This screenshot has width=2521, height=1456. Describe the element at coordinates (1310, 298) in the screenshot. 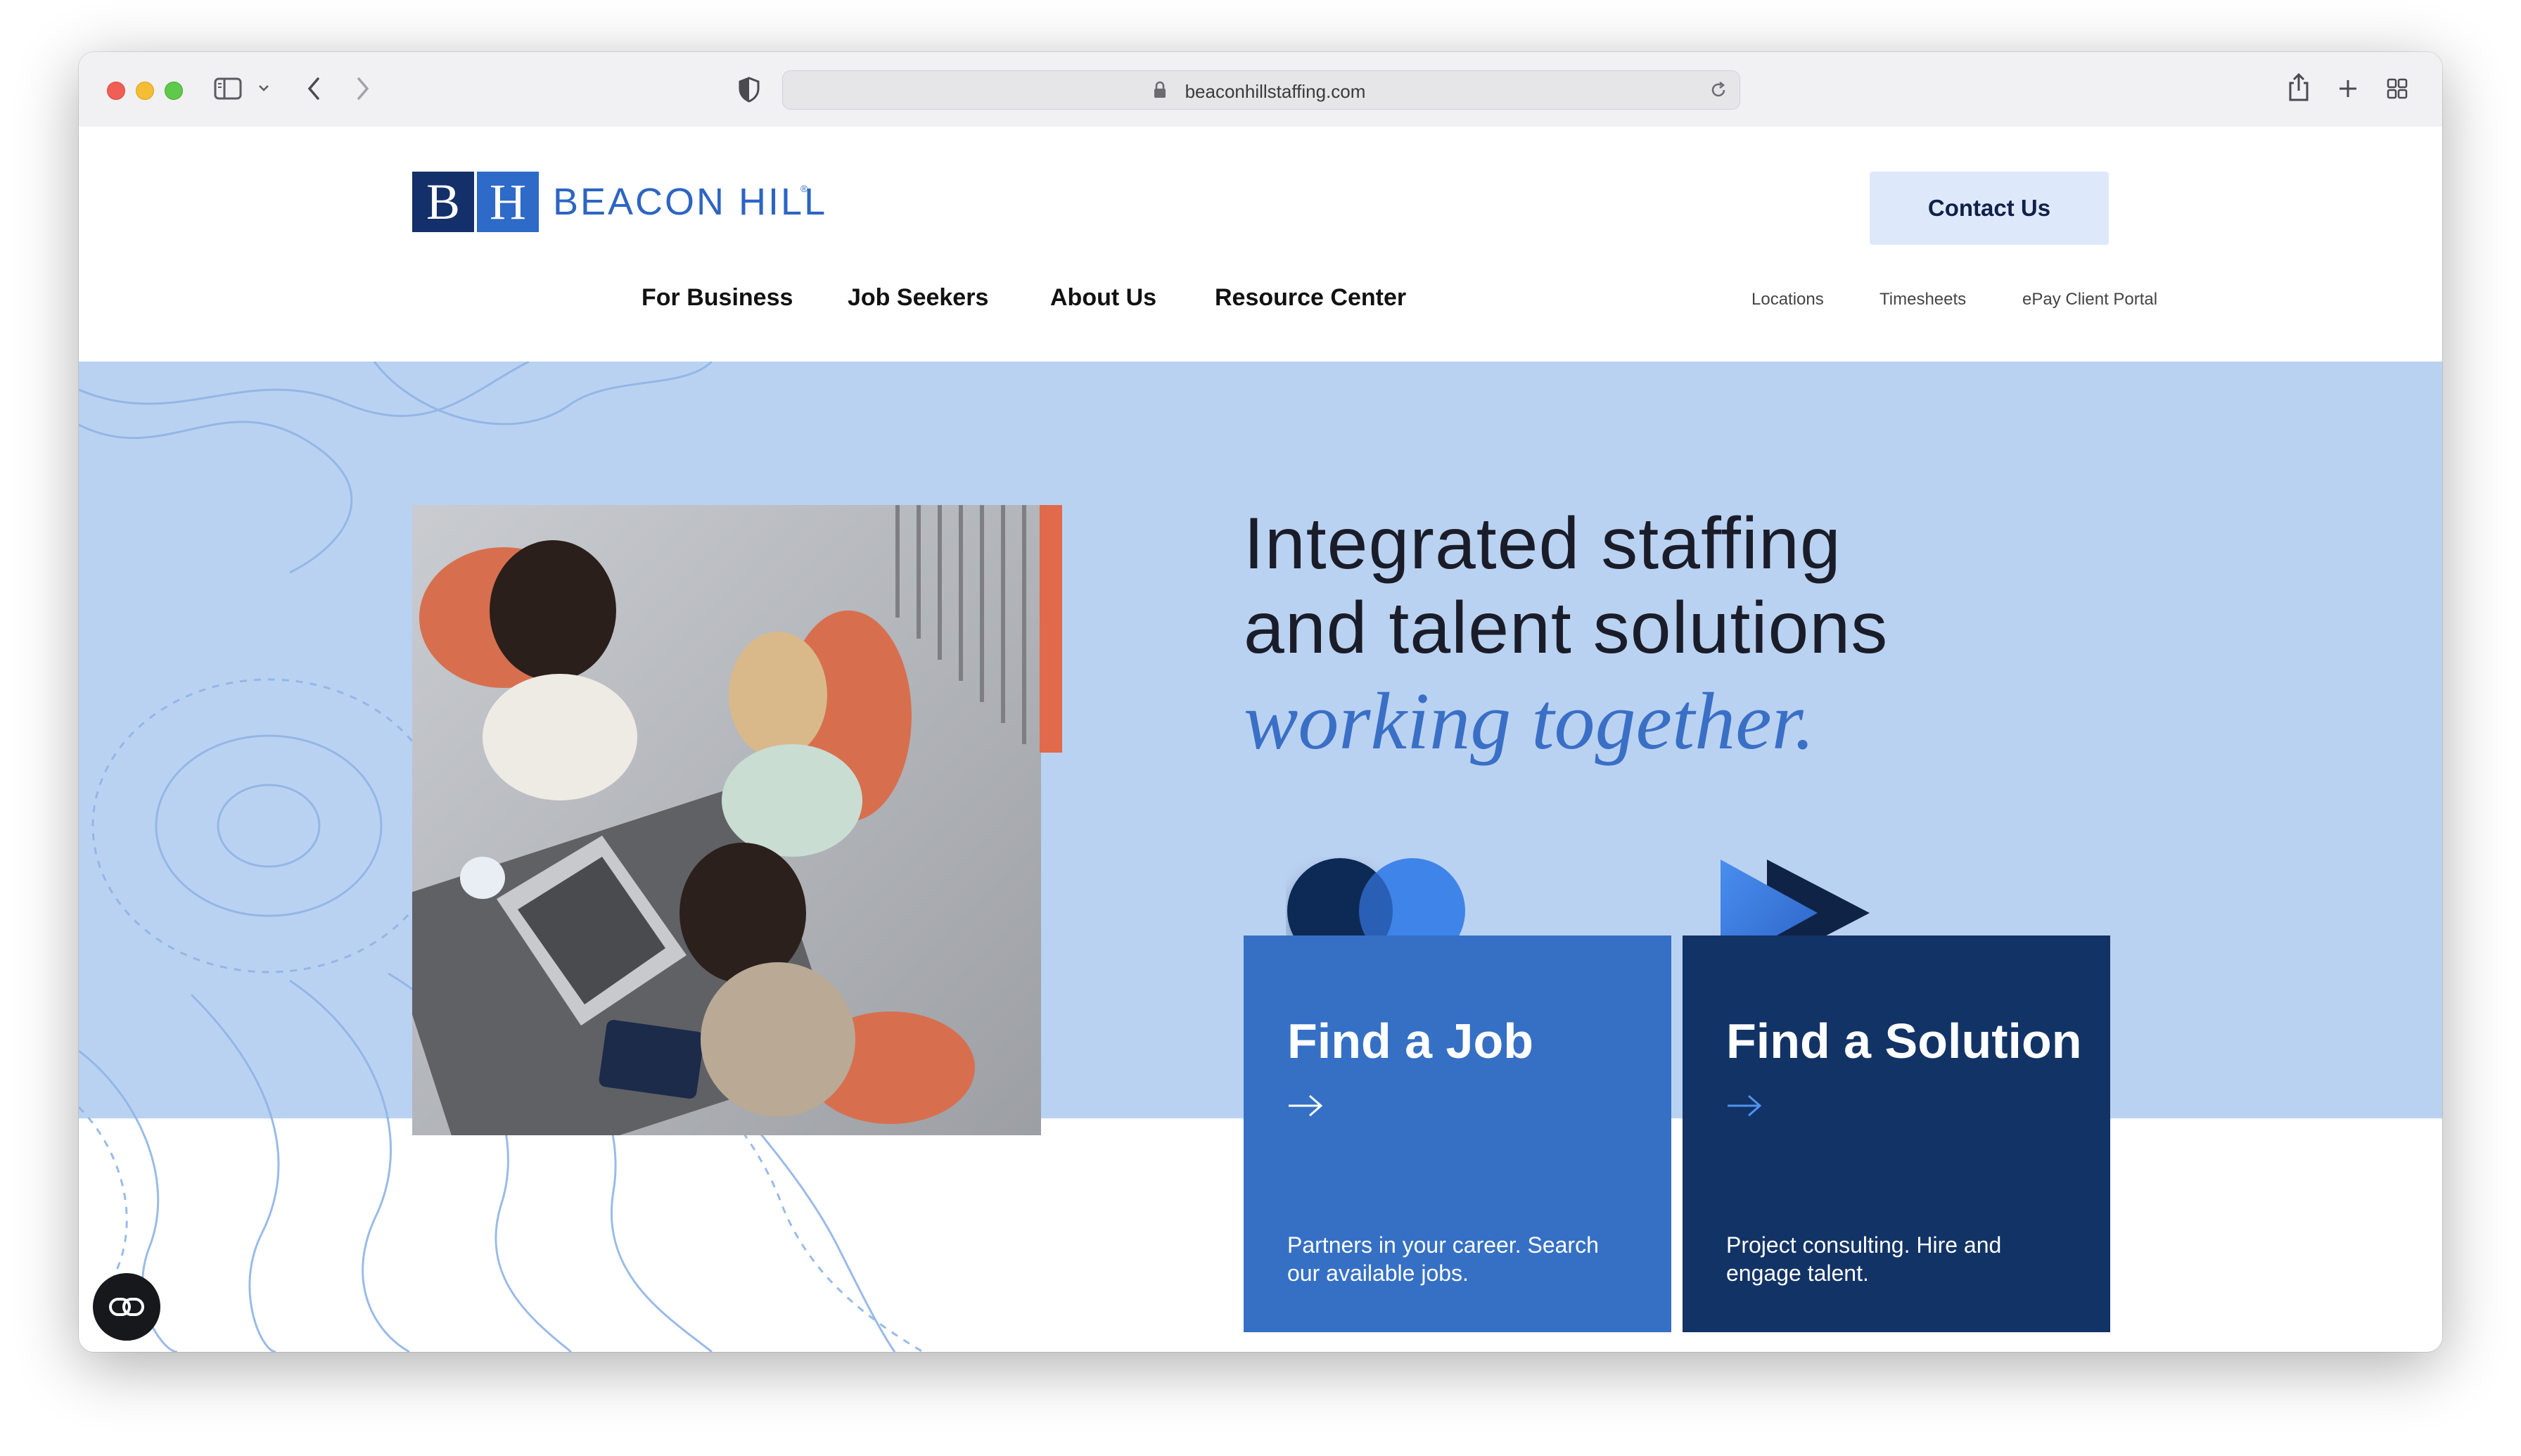

I see `nav-resource-center: Resource Center` at that location.